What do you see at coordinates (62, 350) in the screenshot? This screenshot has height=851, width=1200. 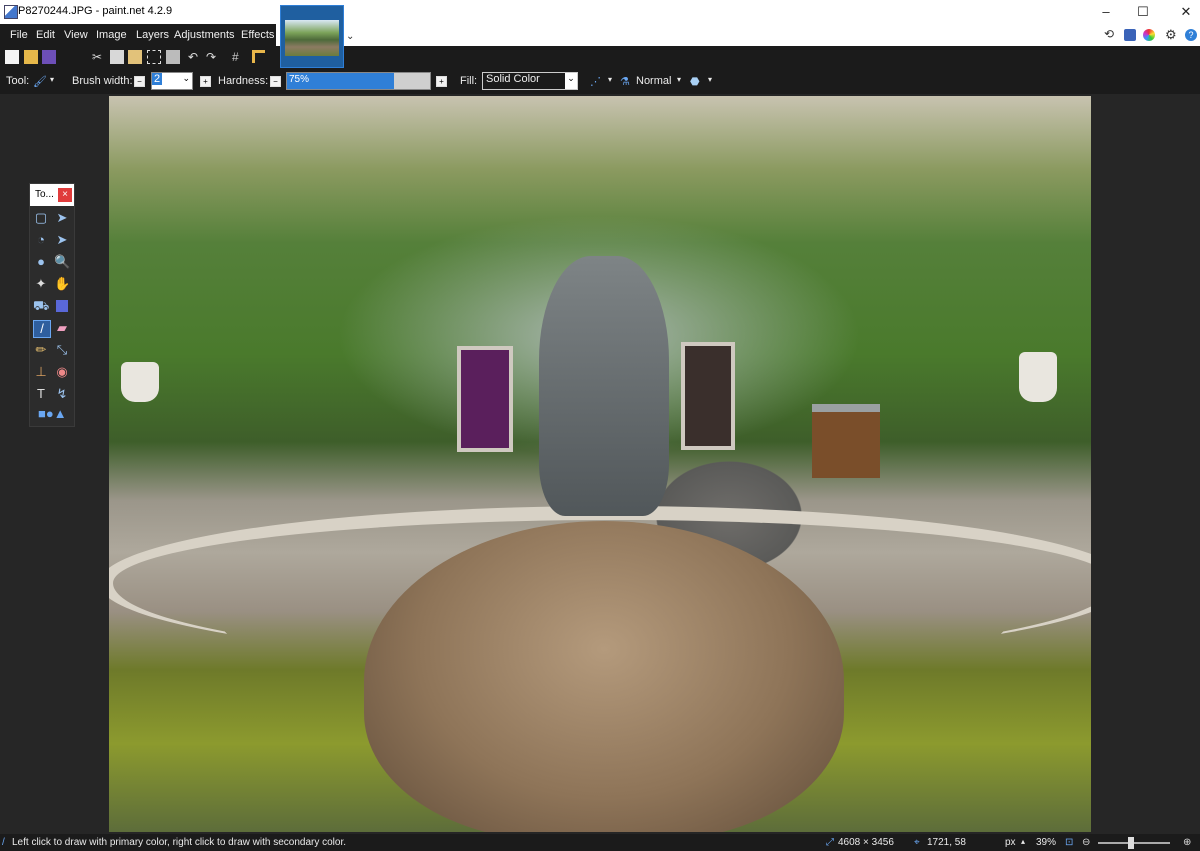 I see `color-picker-icon: ⤡` at bounding box center [62, 350].